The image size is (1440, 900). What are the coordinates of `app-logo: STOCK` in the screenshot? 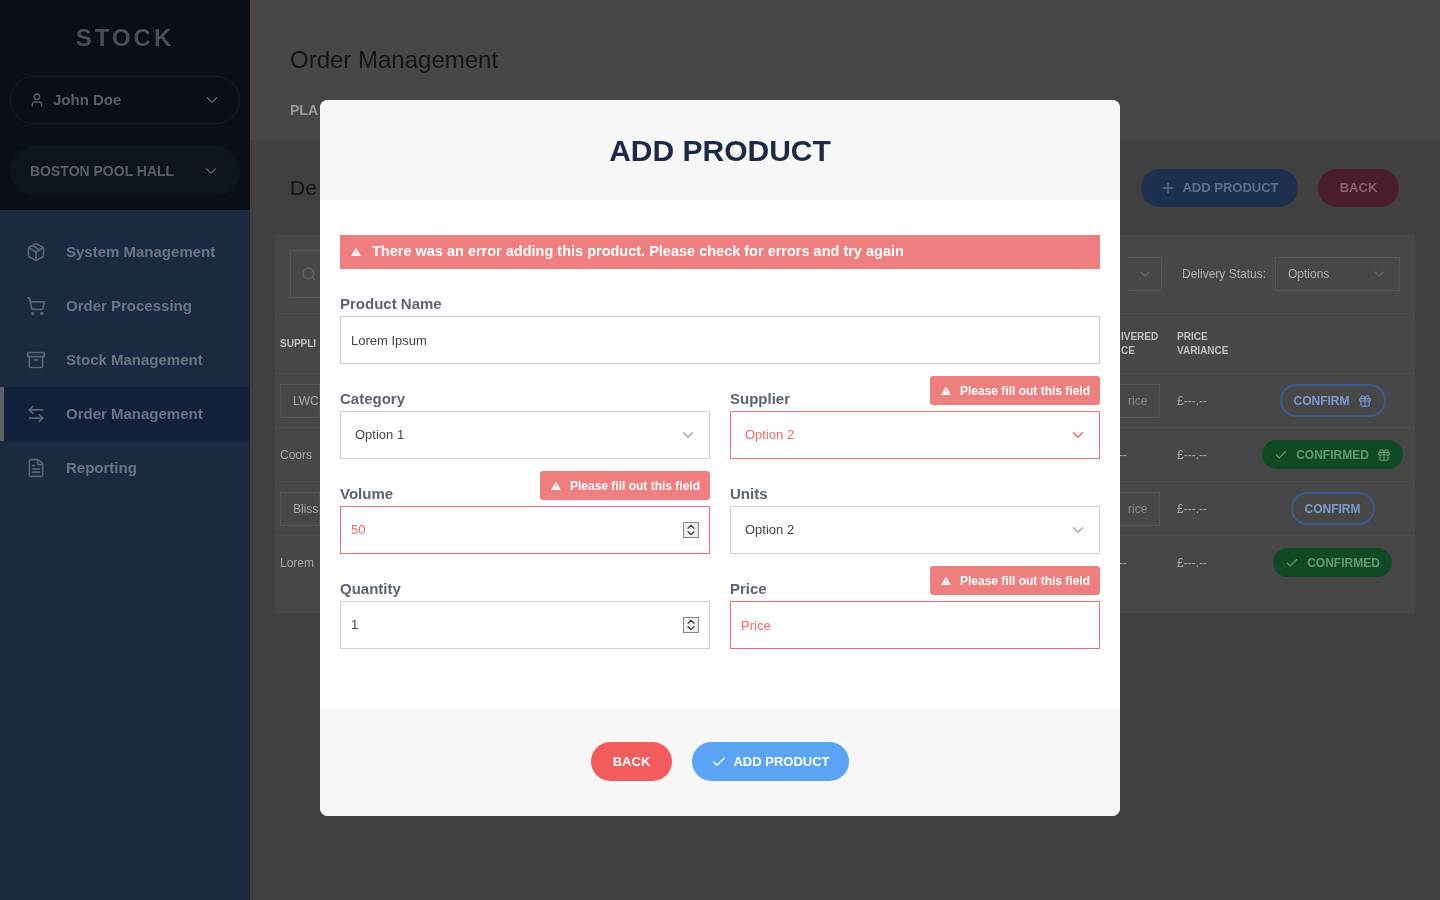 It's located at (125, 38).